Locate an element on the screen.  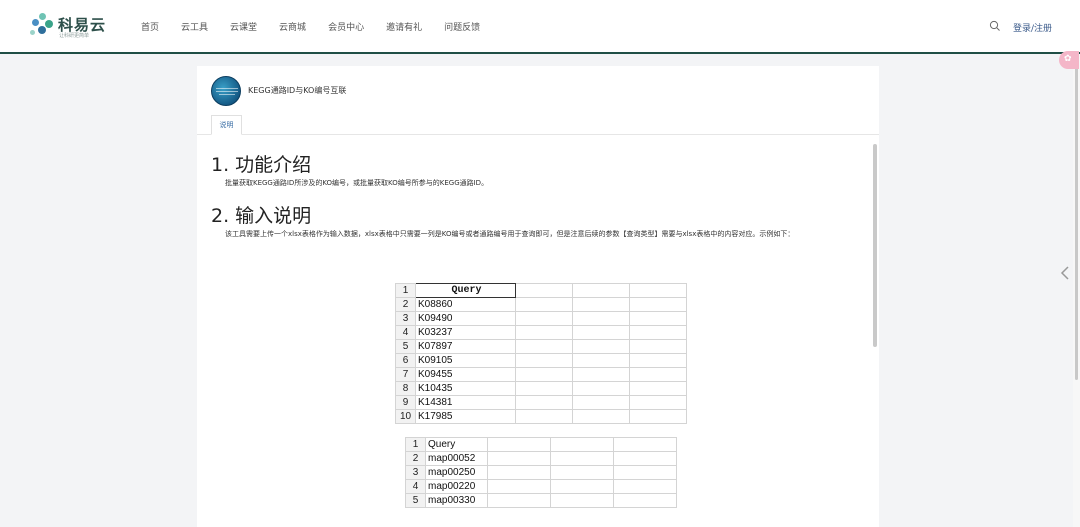
table-row: 5 map00330 is located at coordinates (541, 500).